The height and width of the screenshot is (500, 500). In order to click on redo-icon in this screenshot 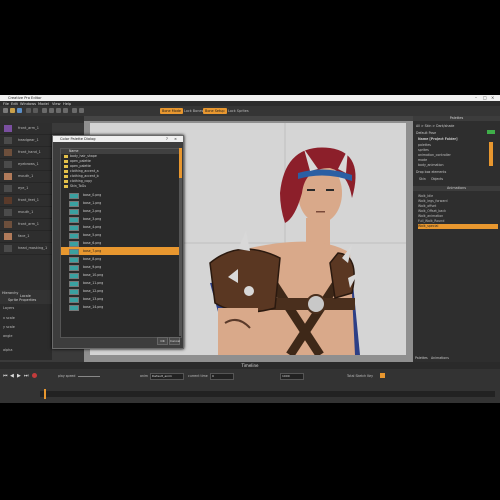, I will do `click(35, 110)`.